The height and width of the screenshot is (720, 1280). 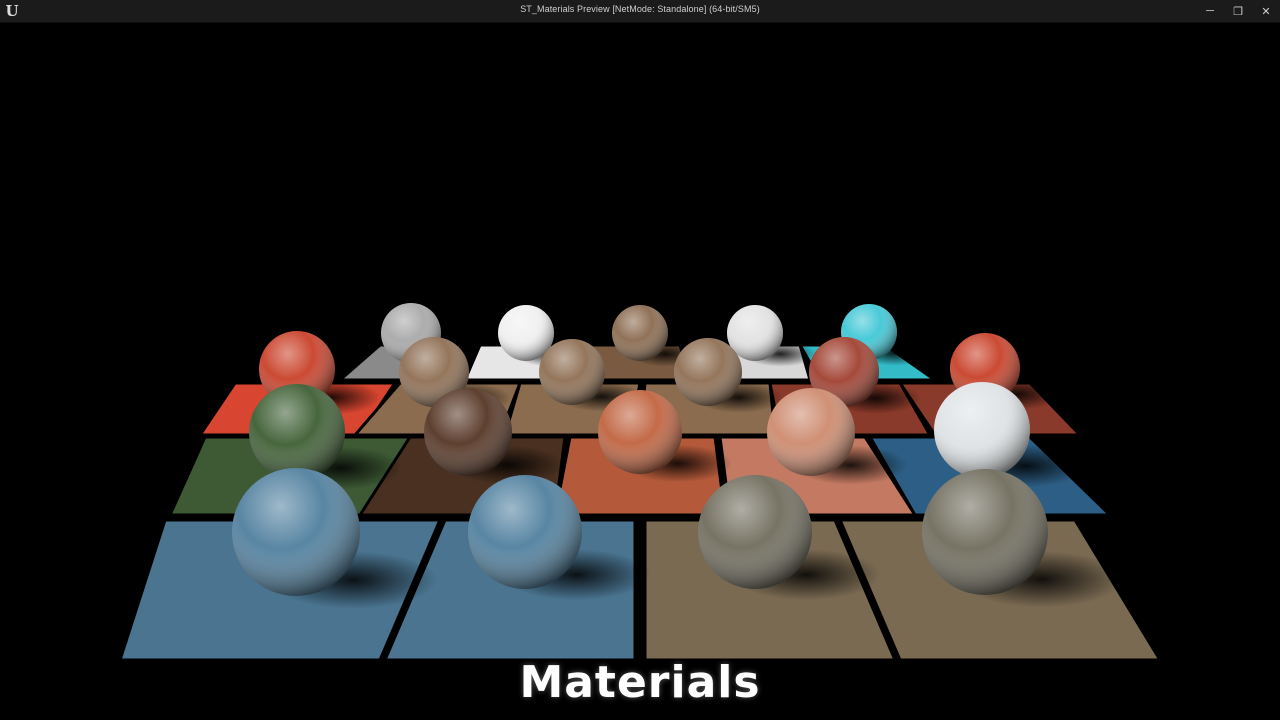 What do you see at coordinates (297, 432) in the screenshot?
I see `material-sphere-green-wood` at bounding box center [297, 432].